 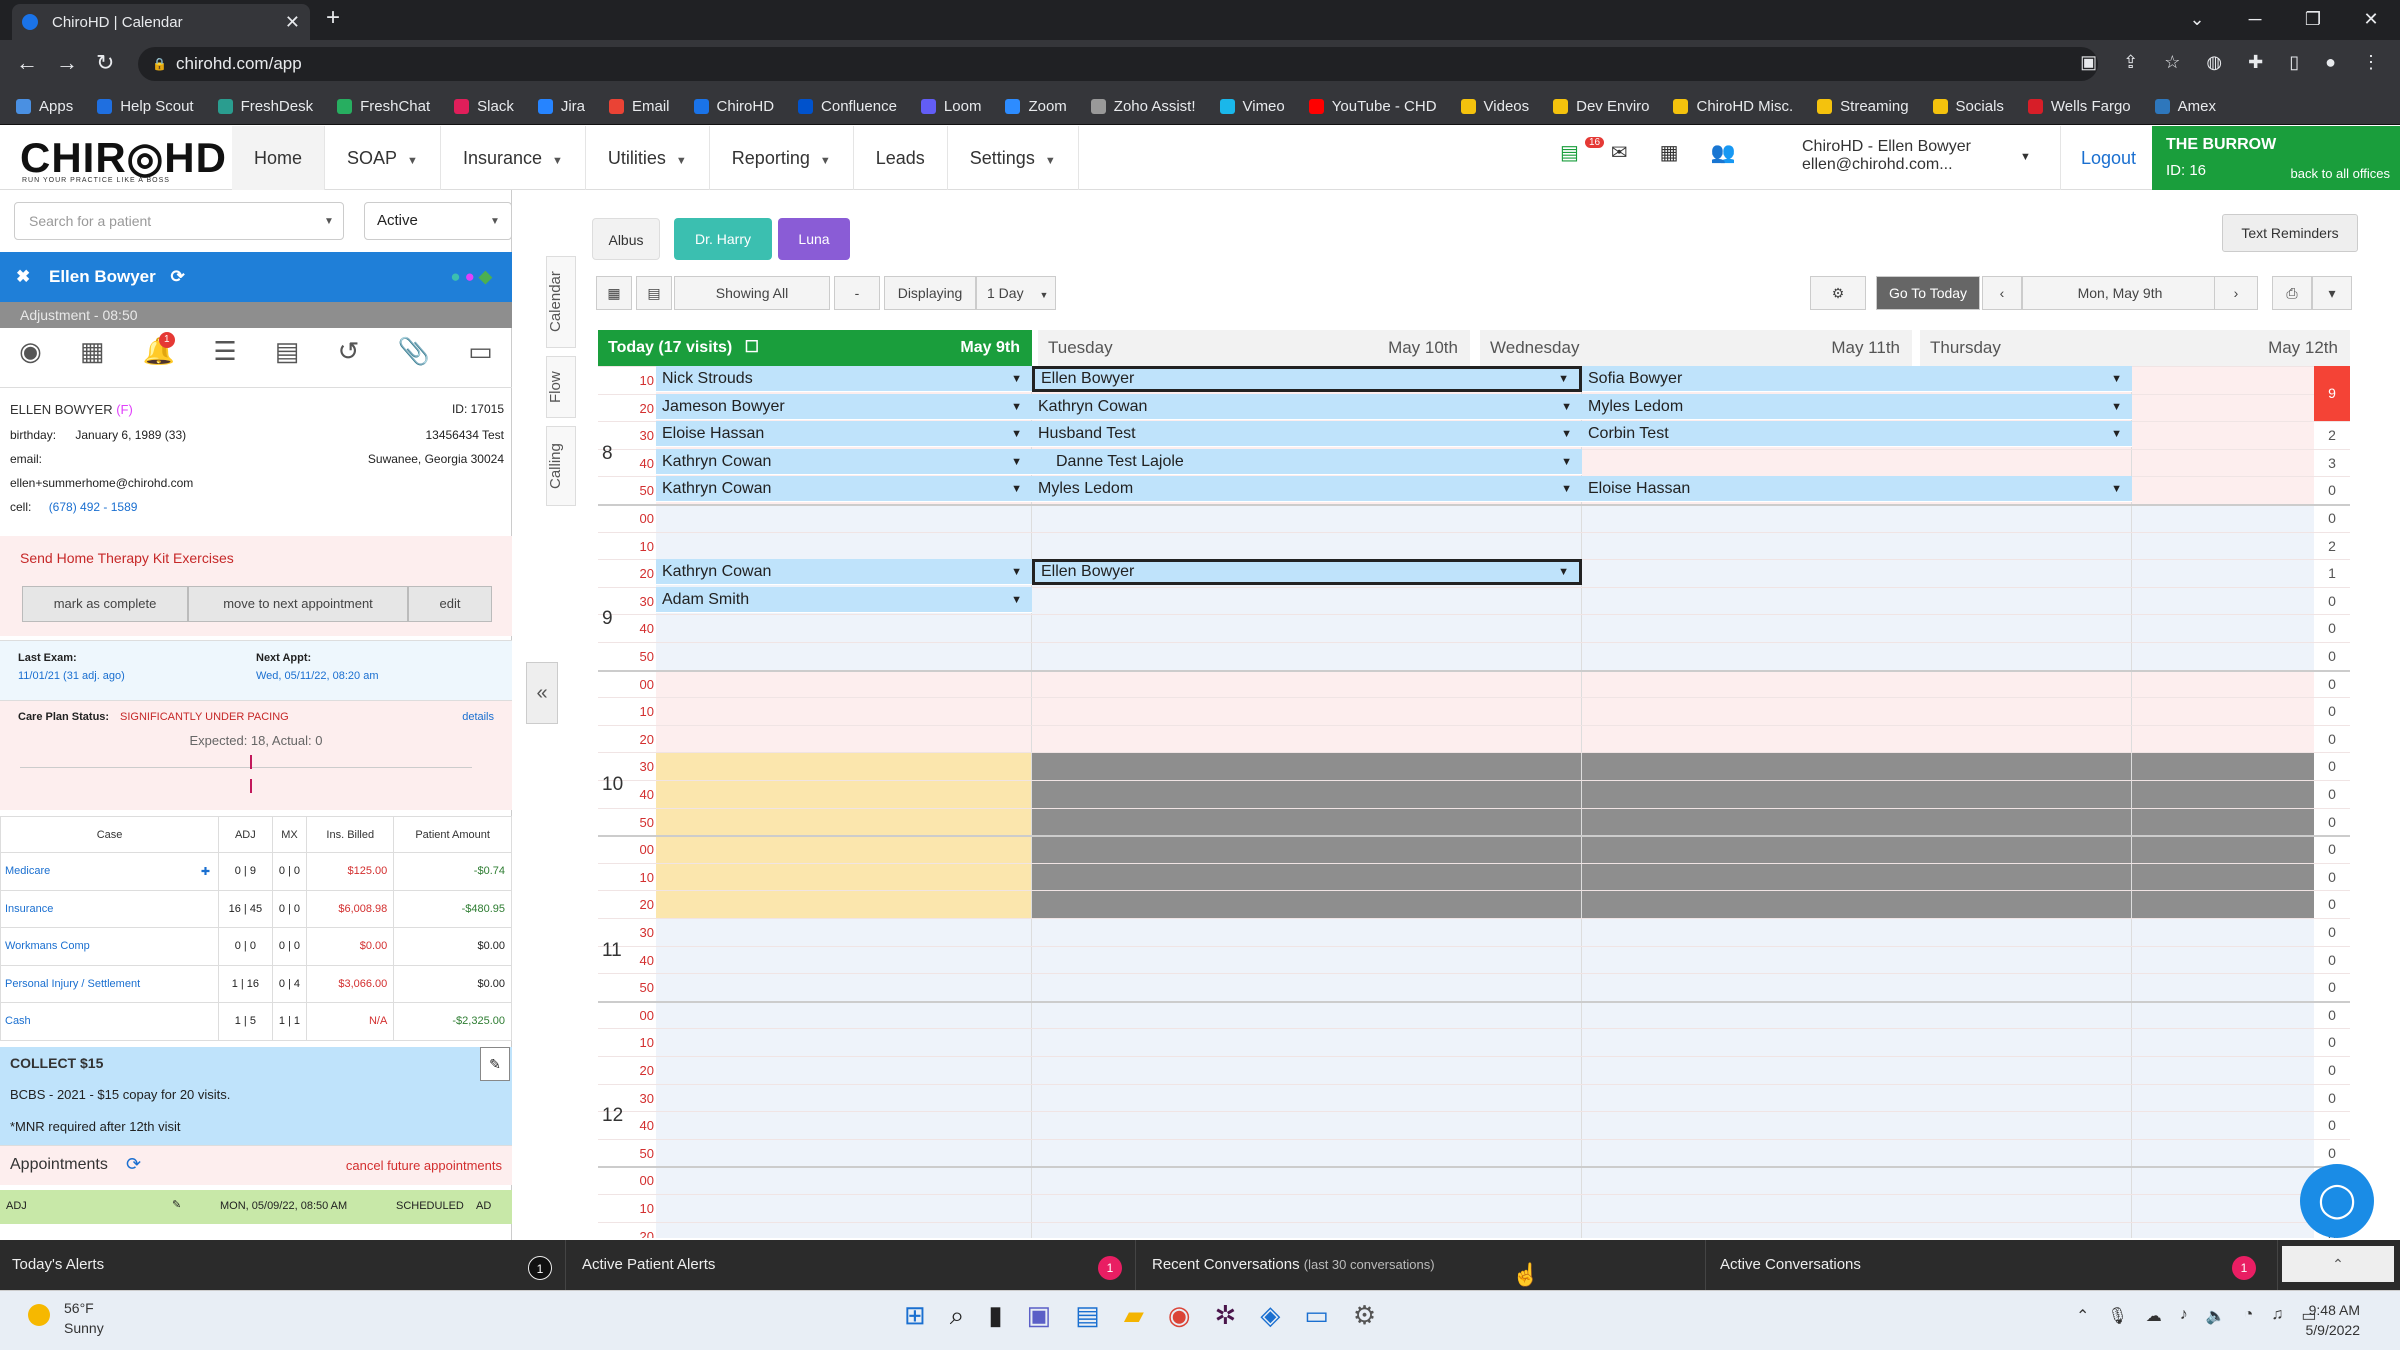 I want to click on menu-item-insurance: Insurance ▼, so click(x=513, y=158).